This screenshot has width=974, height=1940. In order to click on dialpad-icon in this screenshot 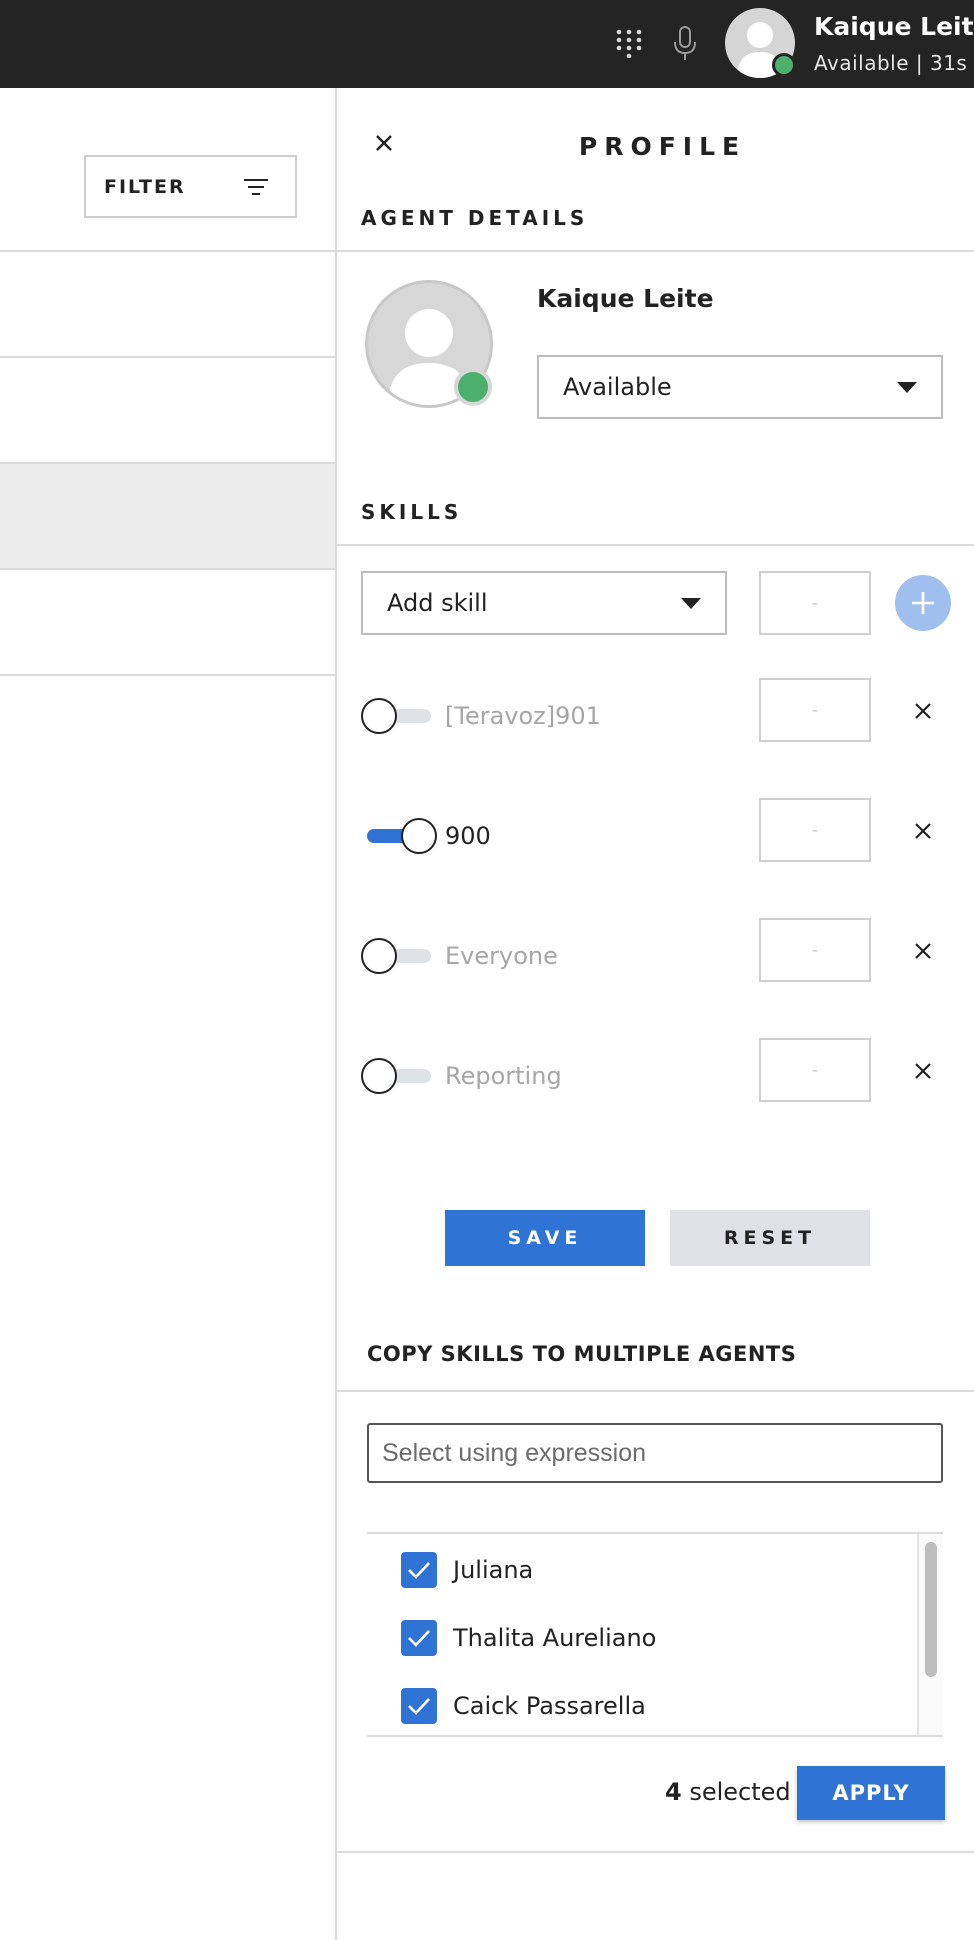, I will do `click(629, 43)`.